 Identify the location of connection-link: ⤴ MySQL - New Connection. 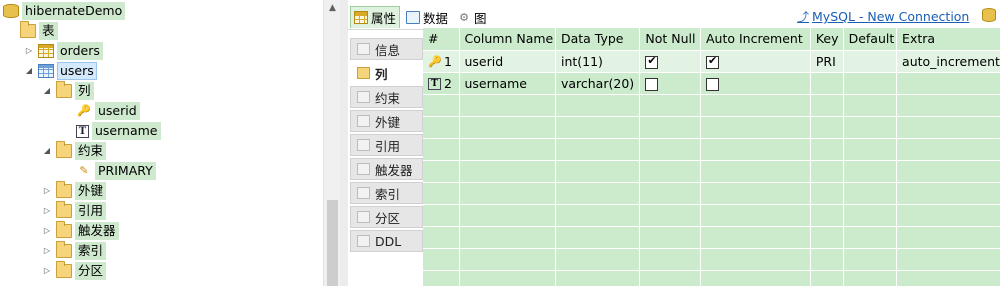
(883, 16).